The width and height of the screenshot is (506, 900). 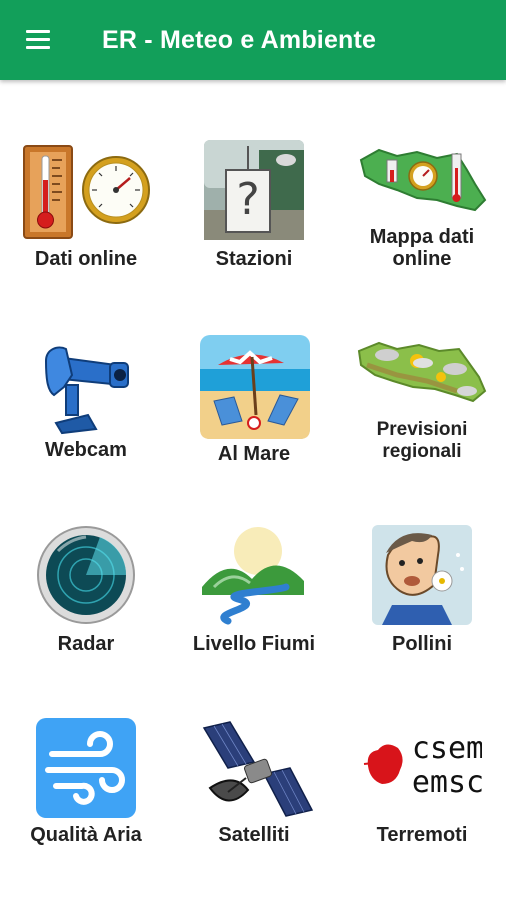 I want to click on tile-label: Previsioni regionali, so click(x=422, y=440).